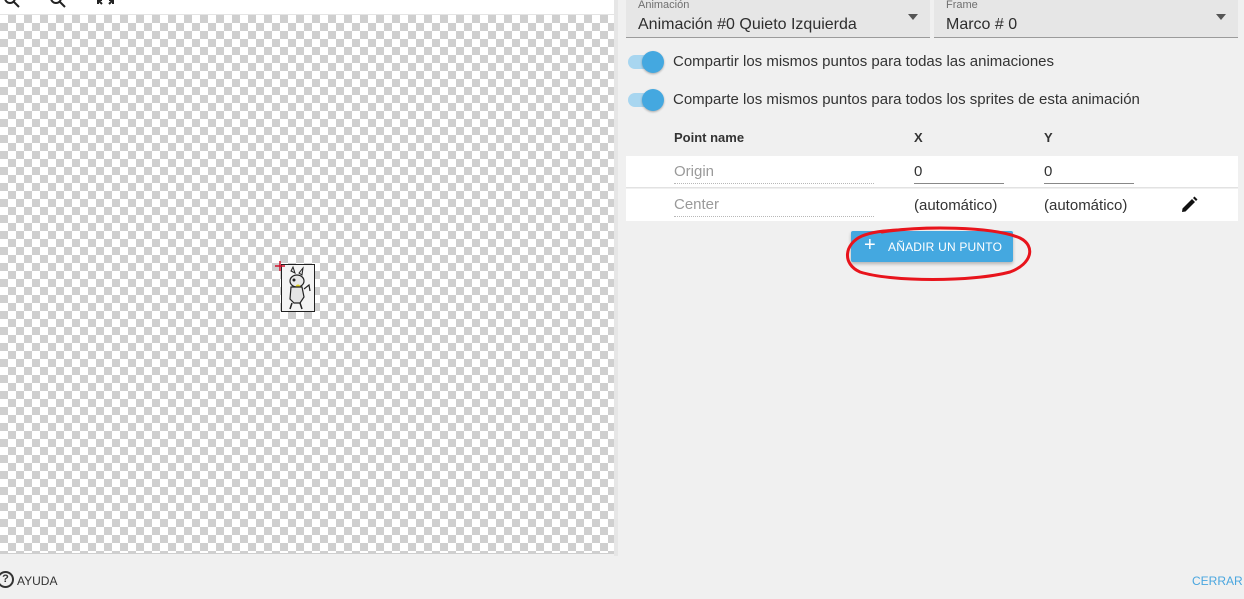  What do you see at coordinates (956, 205) in the screenshot?
I see `point-x-value: (automático)` at bounding box center [956, 205].